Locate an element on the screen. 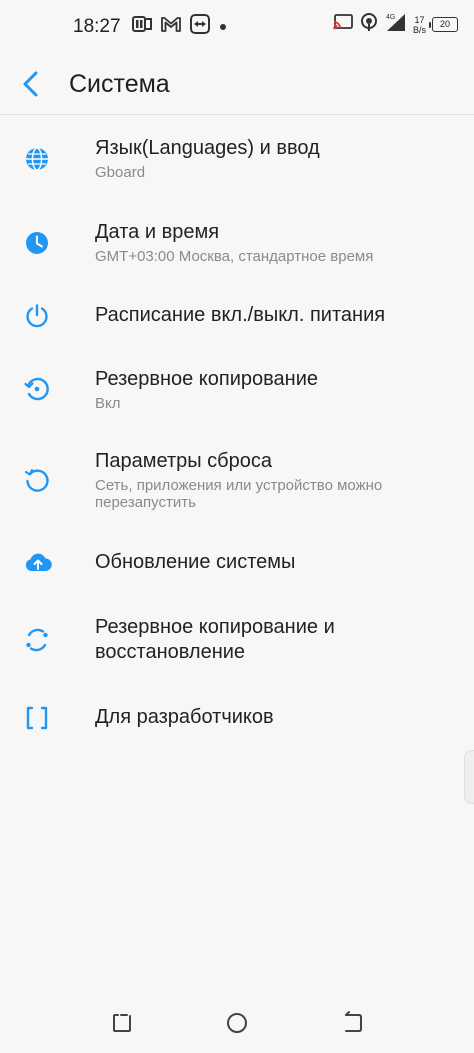 The image size is (474, 1053). setting-text: Резервное копирование и восстановление is located at coordinates (240, 640).